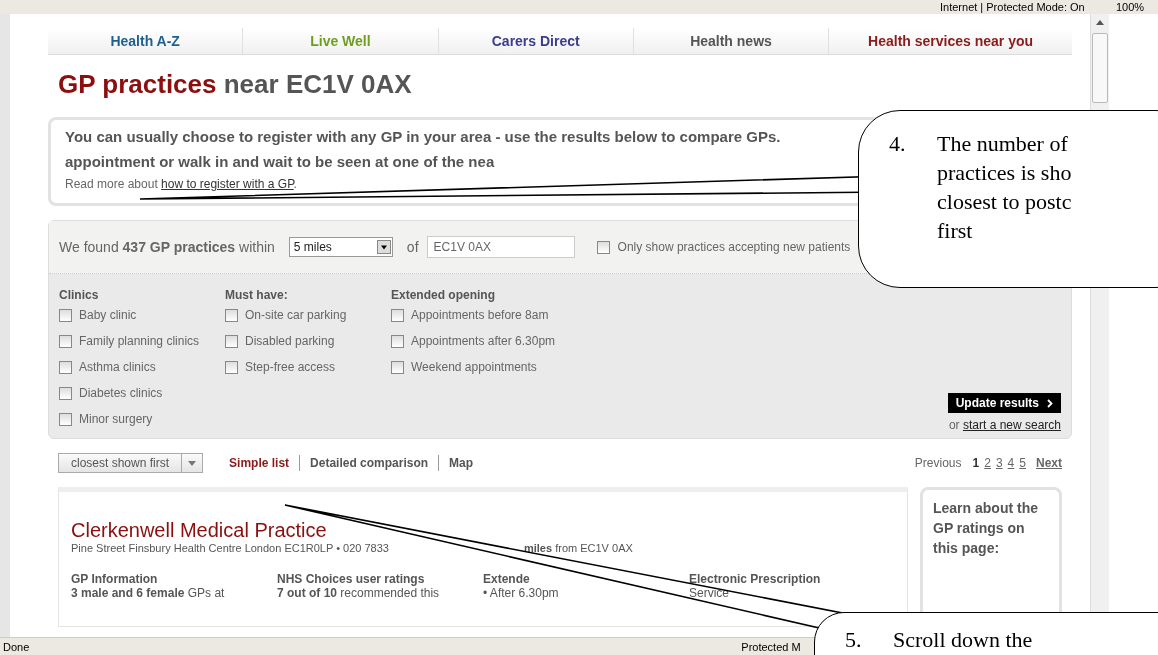  I want to click on view-tab: Map, so click(461, 463).